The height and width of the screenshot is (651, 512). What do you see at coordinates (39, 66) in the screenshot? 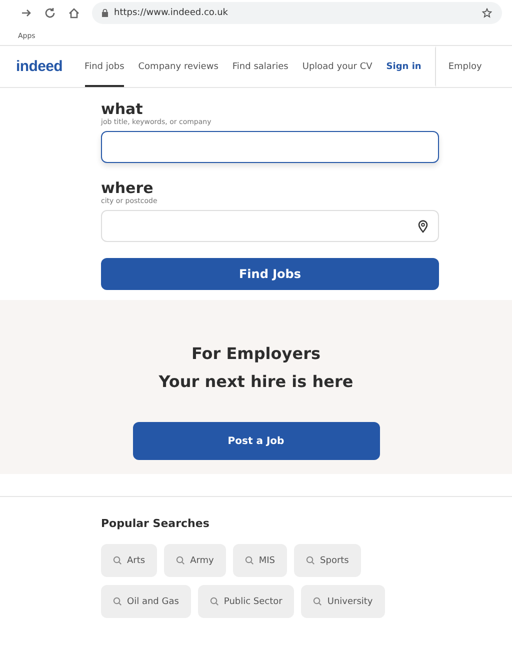
I see `logo: indeed` at bounding box center [39, 66].